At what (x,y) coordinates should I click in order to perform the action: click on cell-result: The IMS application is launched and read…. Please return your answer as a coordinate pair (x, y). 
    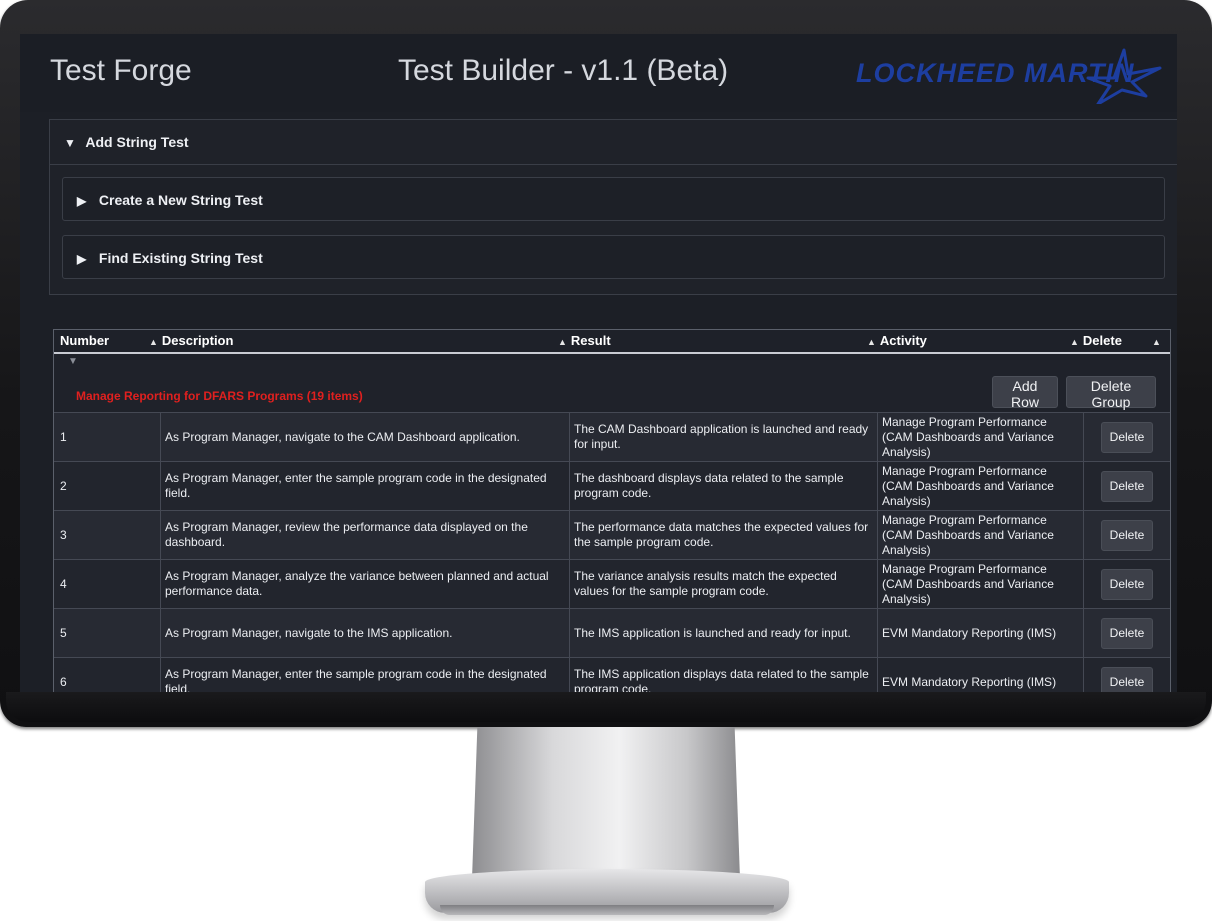
    Looking at the image, I should click on (724, 633).